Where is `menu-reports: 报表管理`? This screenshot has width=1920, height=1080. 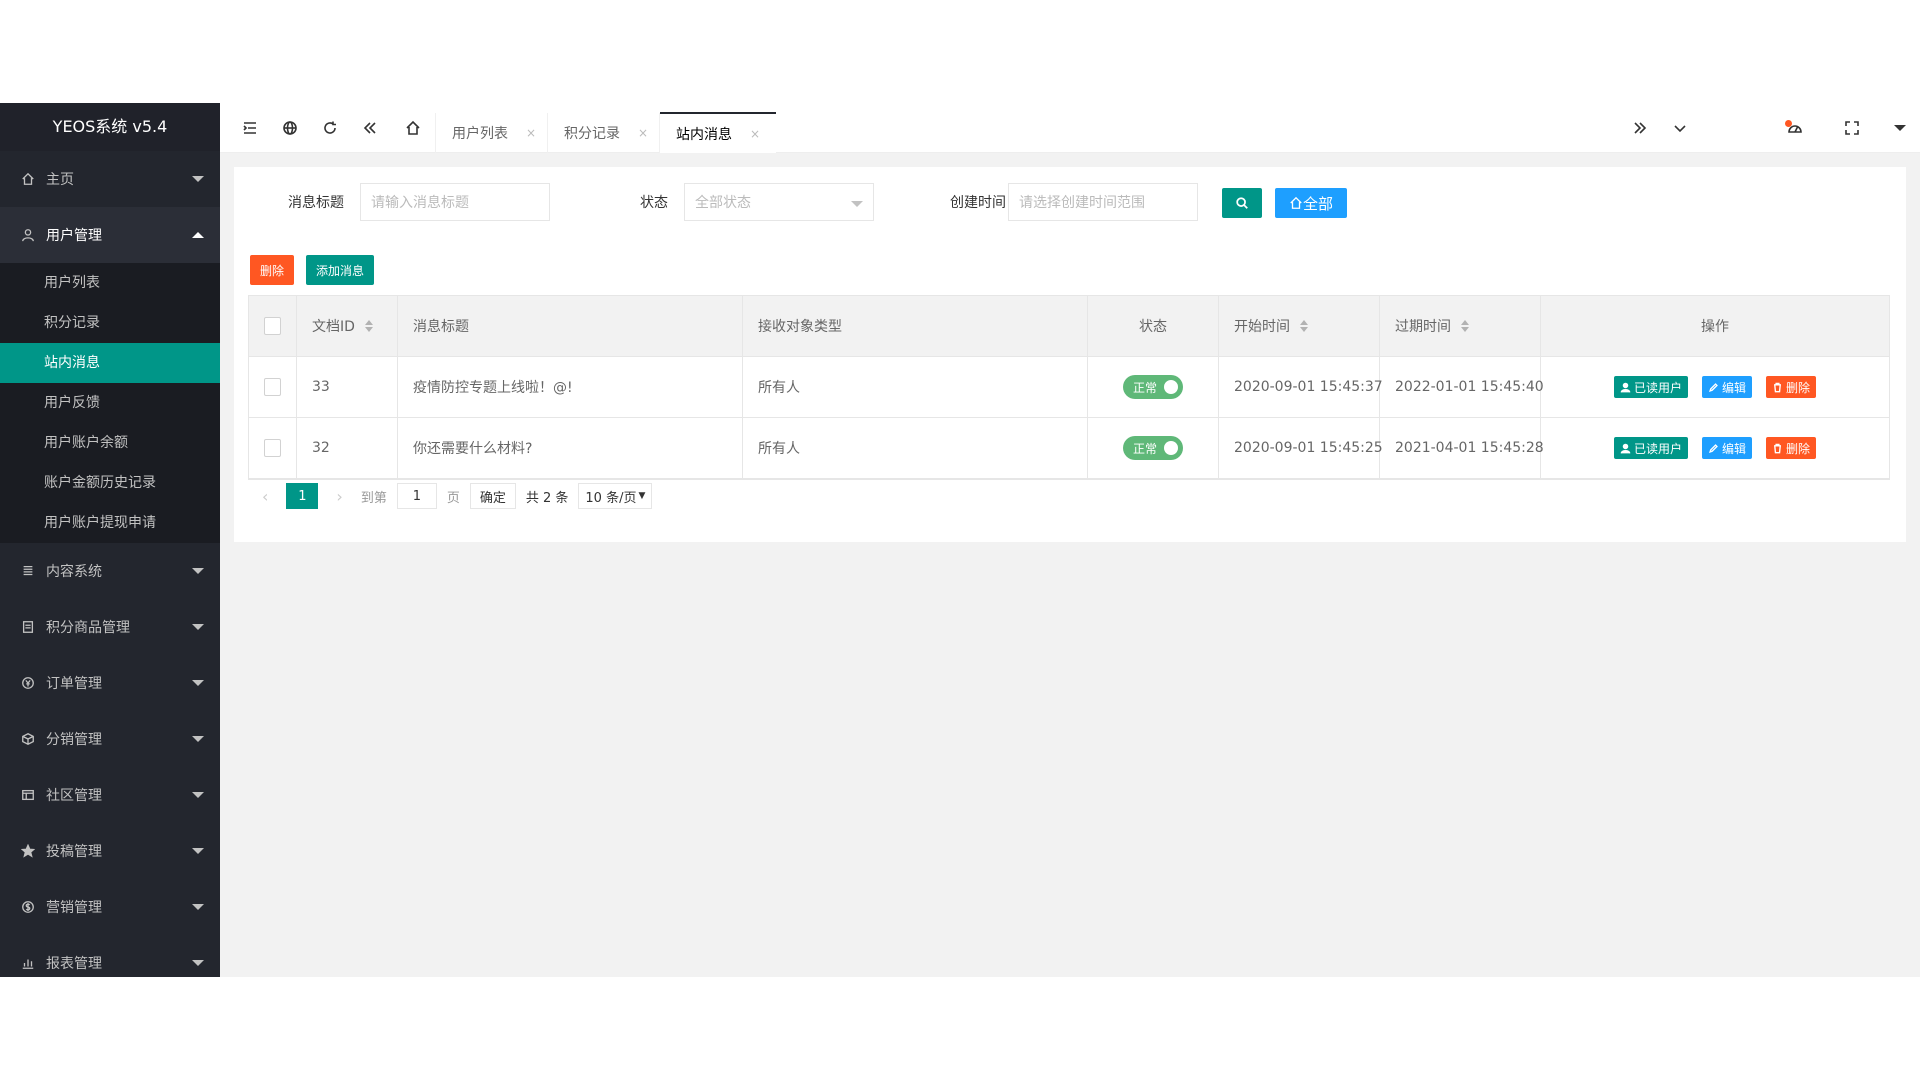
menu-reports: 报表管理 is located at coordinates (110, 956).